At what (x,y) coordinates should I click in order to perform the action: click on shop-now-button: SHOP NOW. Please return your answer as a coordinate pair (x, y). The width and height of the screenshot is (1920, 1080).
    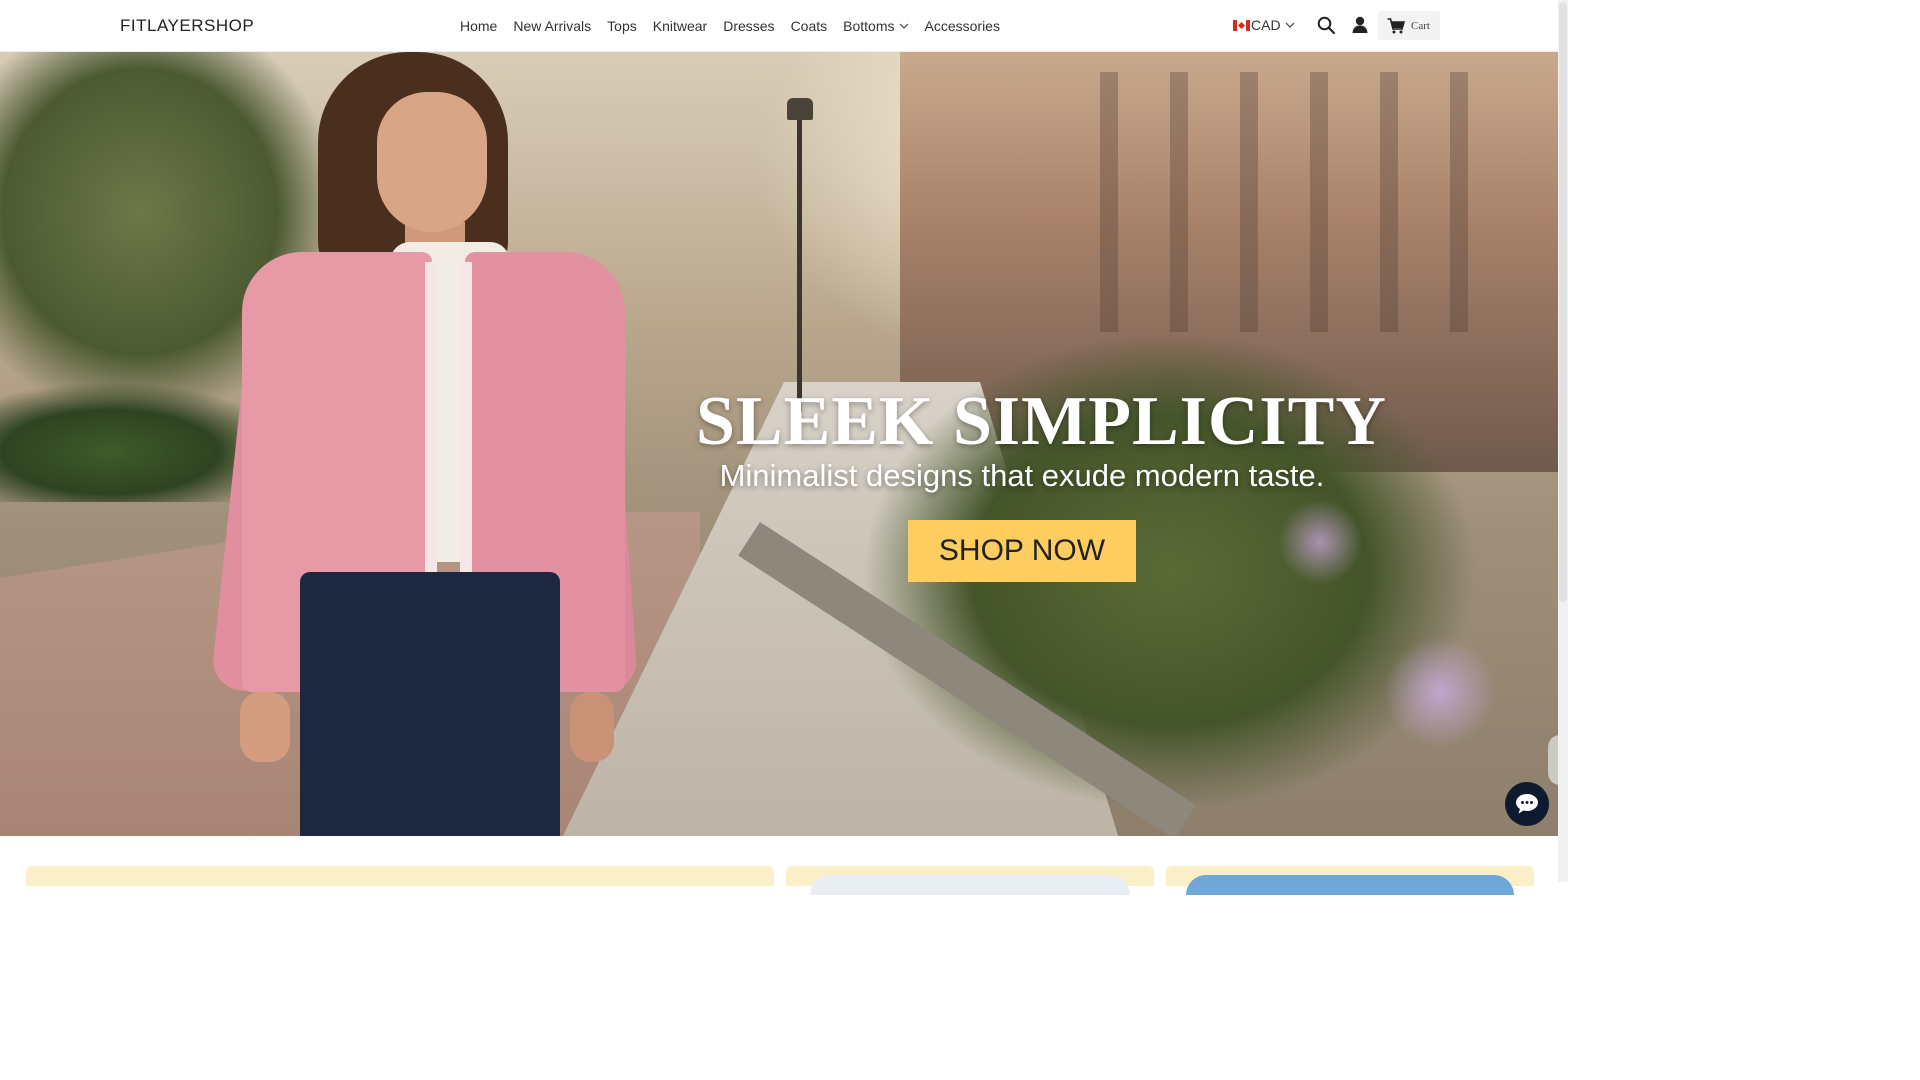
    Looking at the image, I should click on (1022, 551).